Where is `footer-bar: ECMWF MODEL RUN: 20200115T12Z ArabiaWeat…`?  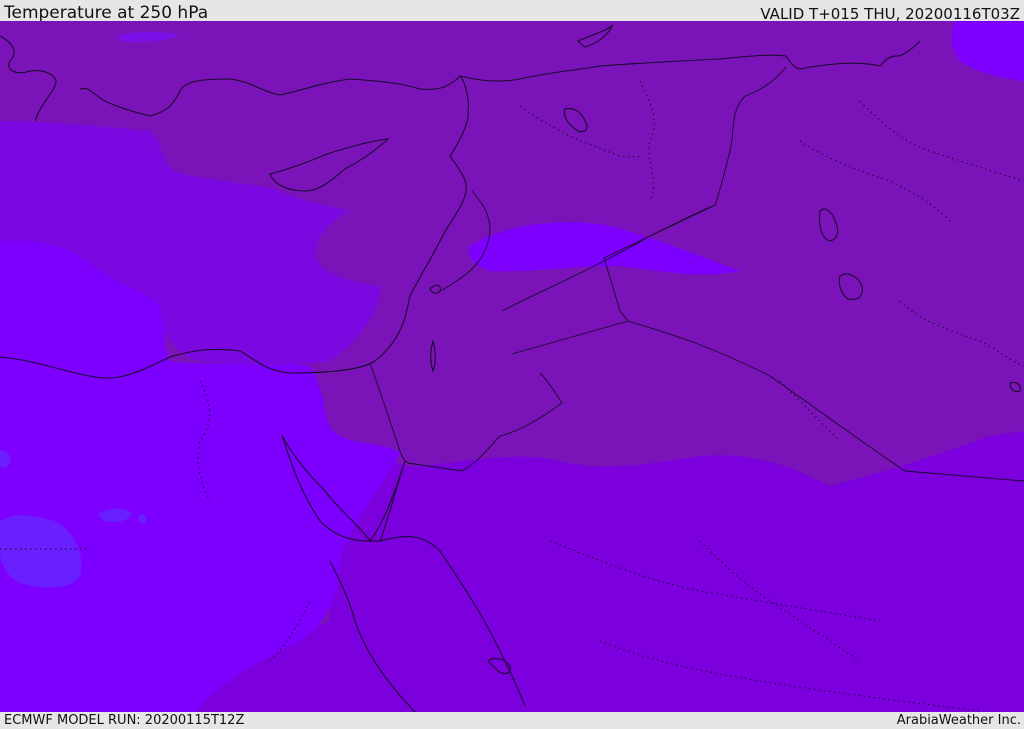 footer-bar: ECMWF MODEL RUN: 20200115T12Z ArabiaWeat… is located at coordinates (512, 720).